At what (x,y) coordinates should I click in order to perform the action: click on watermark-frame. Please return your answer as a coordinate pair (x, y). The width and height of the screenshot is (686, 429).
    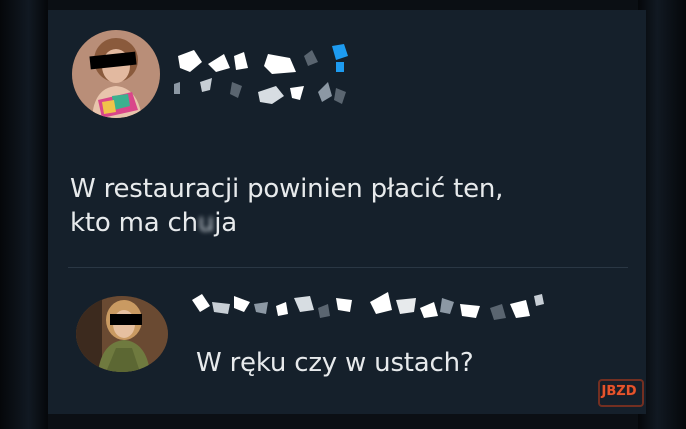
    Looking at the image, I should click on (621, 393).